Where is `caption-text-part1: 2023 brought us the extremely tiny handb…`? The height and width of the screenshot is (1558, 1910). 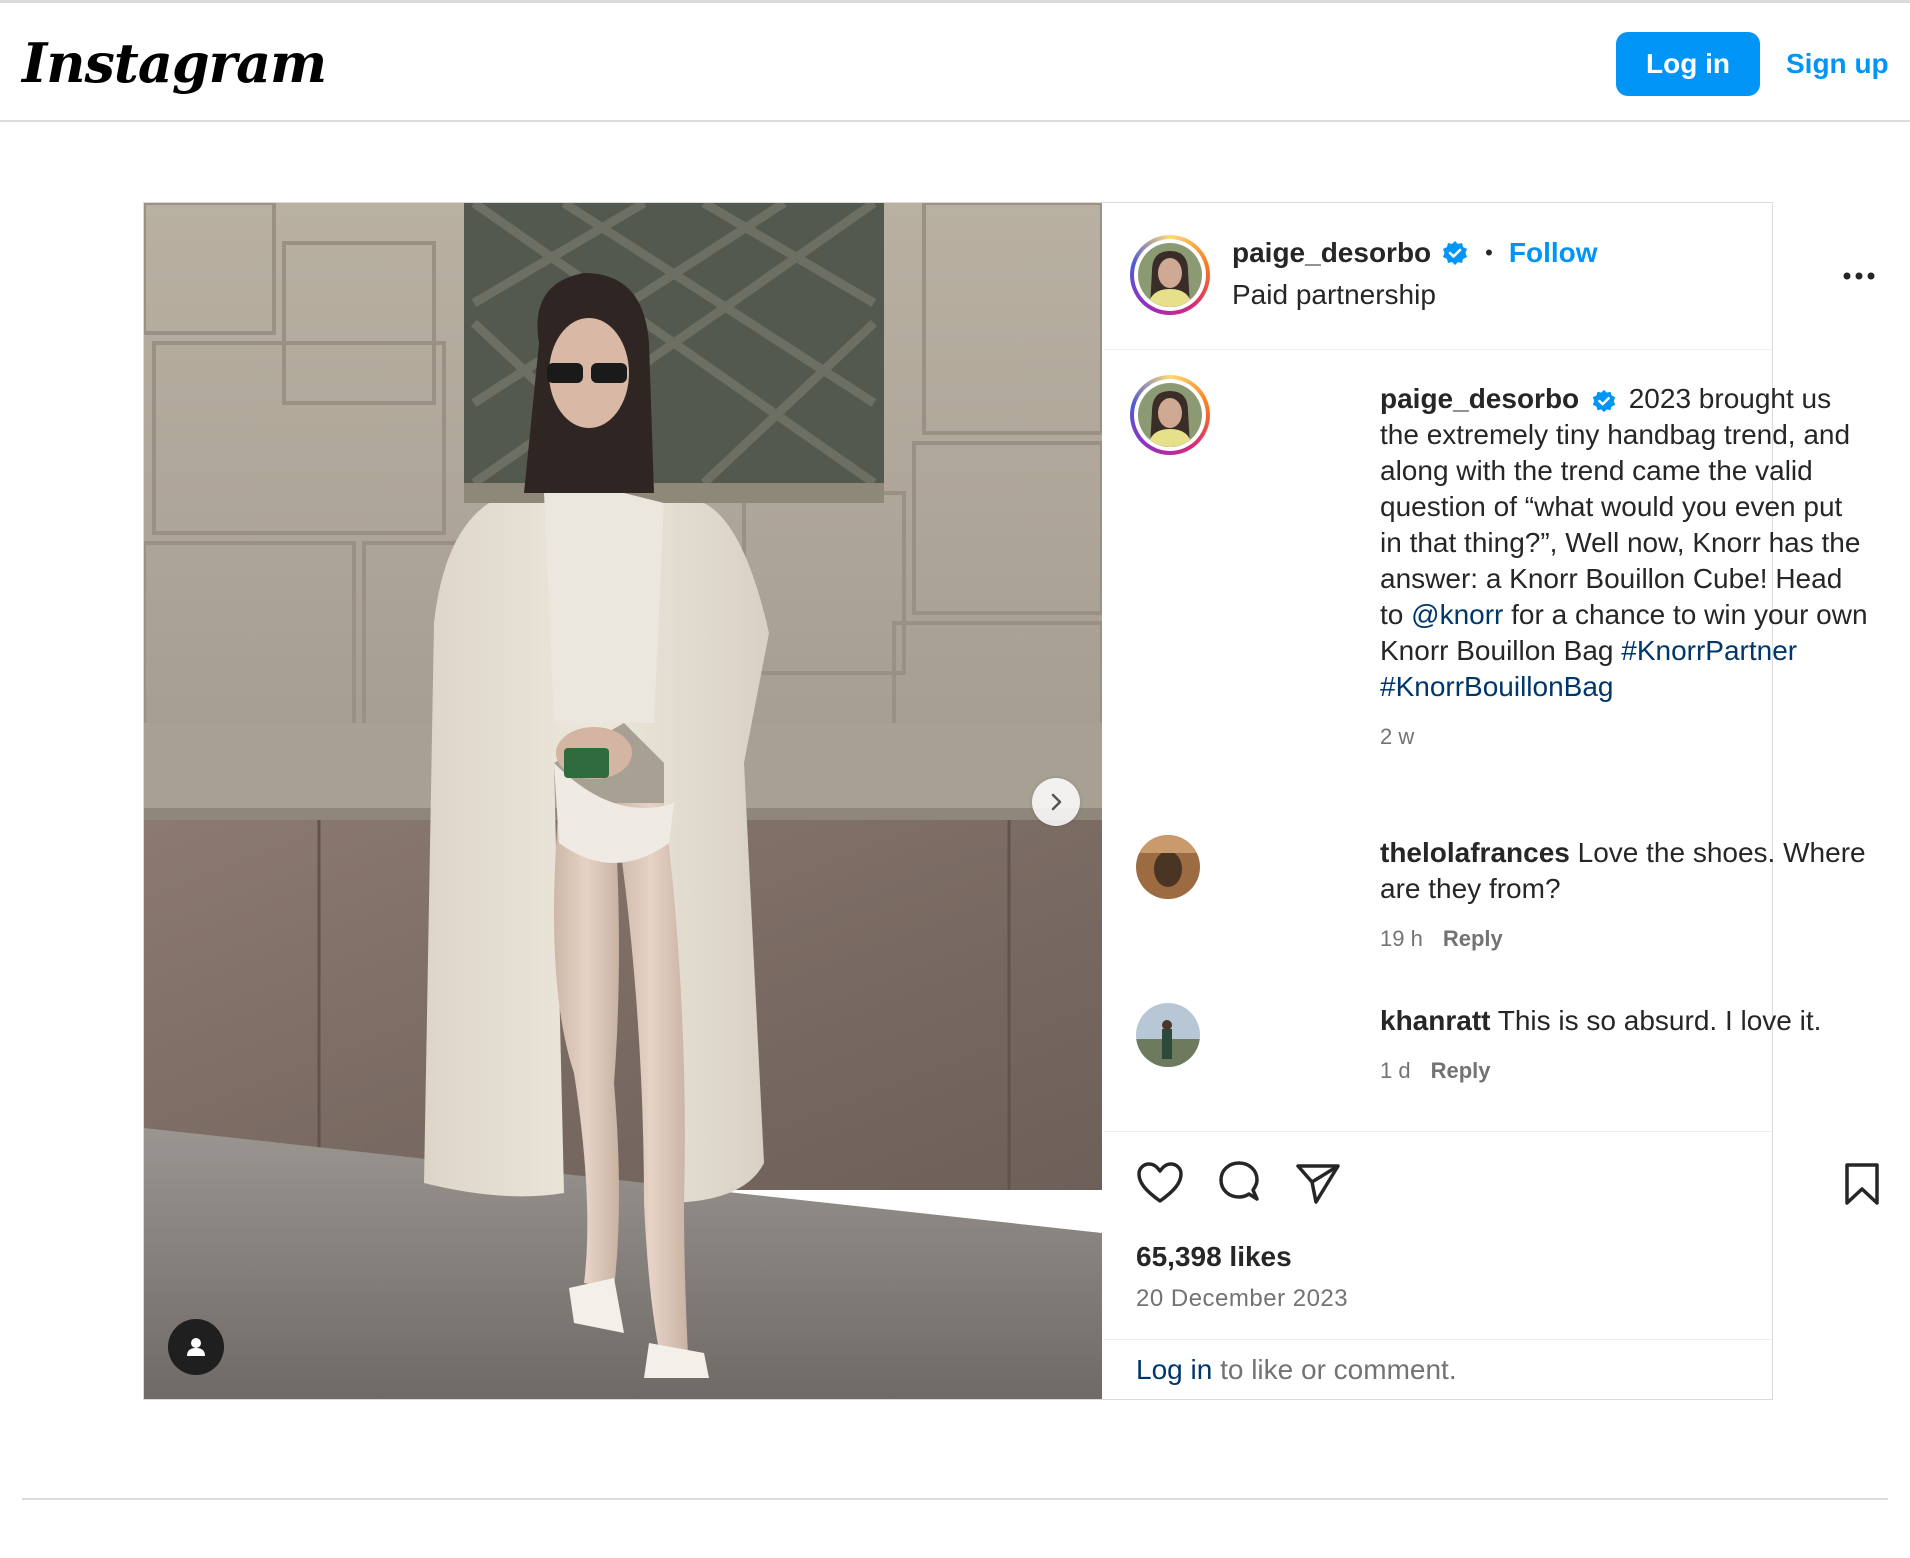
caption-text-part1: 2023 brought us the extremely tiny handb… is located at coordinates (1620, 506).